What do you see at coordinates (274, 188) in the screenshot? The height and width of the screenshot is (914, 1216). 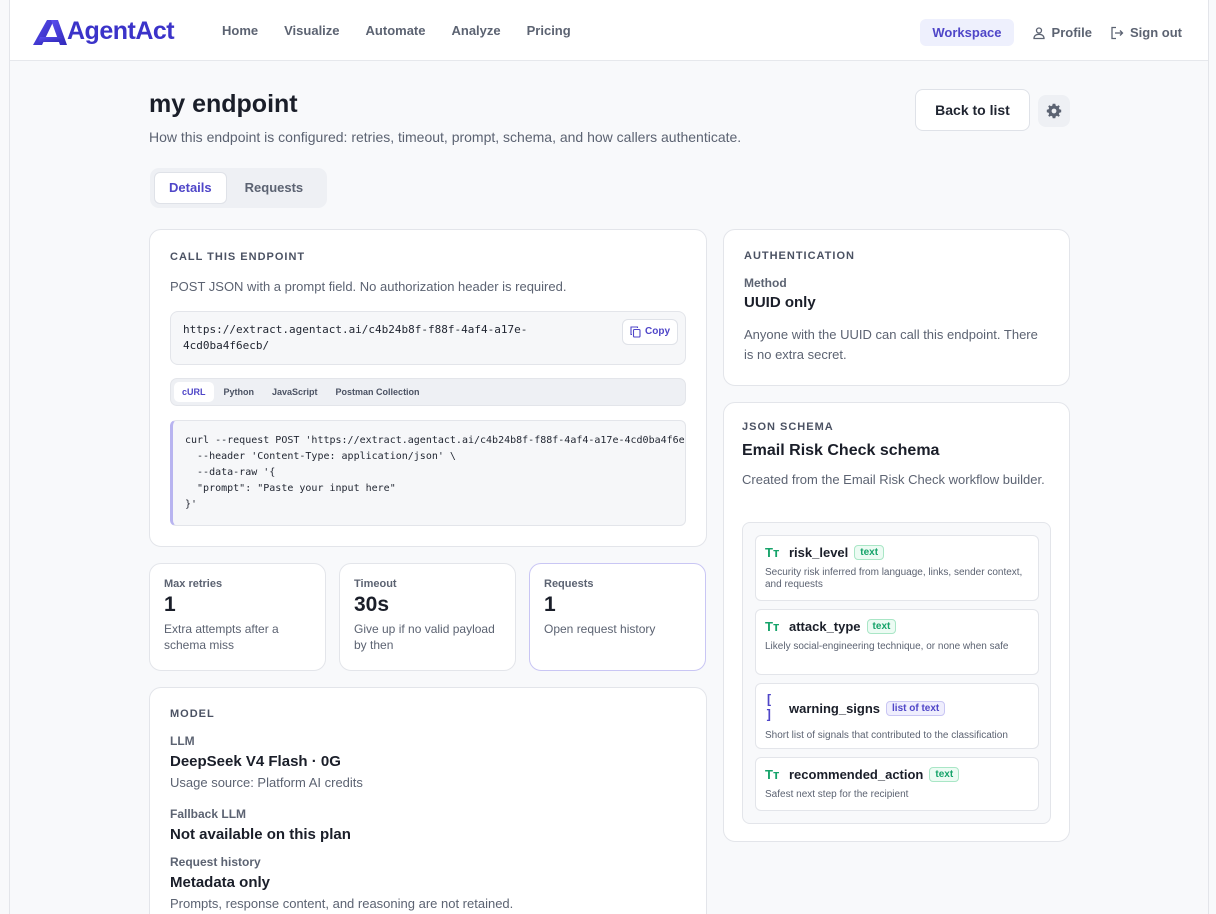 I see `tab-requests: Requests` at bounding box center [274, 188].